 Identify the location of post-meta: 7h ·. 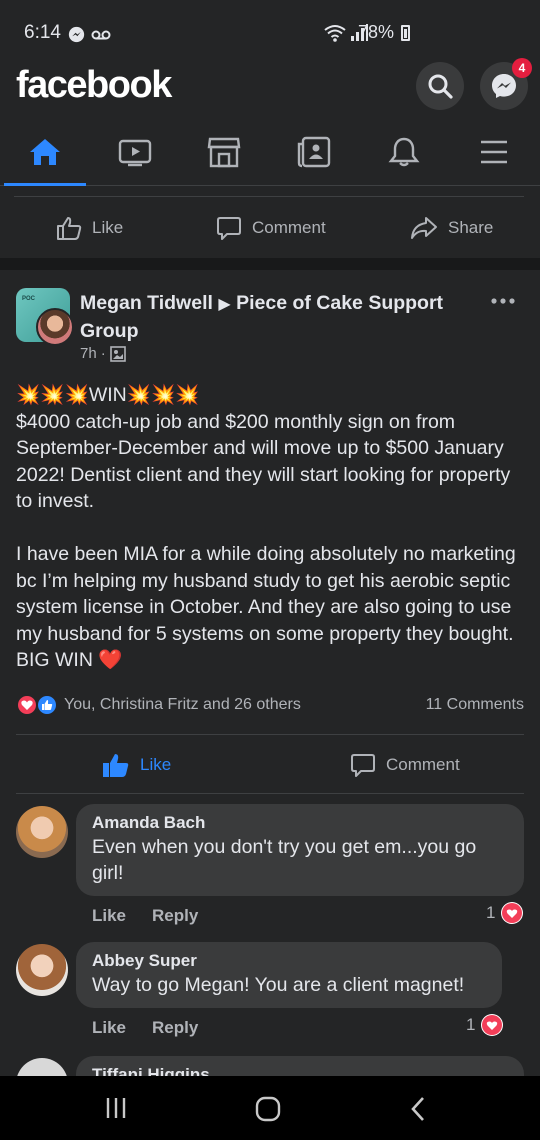
(103, 353).